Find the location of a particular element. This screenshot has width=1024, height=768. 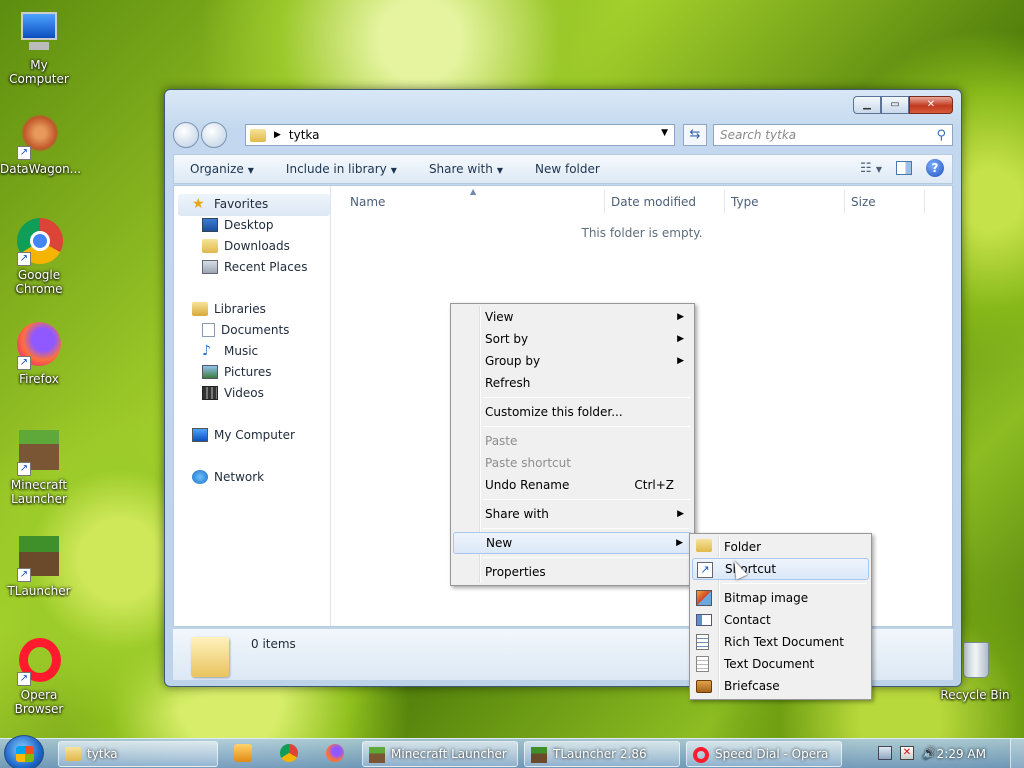

search-placeholder: Search tytka is located at coordinates (758, 135).